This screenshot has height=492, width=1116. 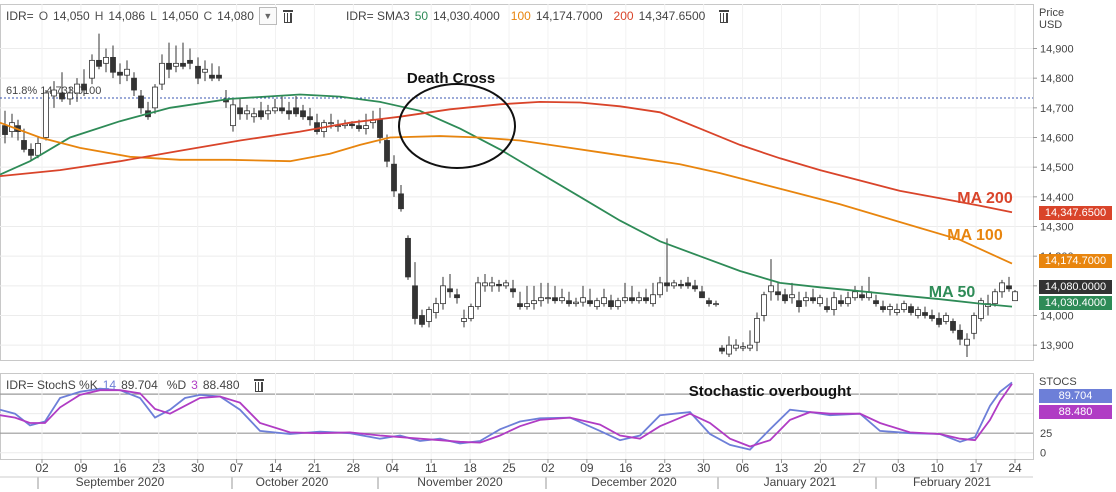 What do you see at coordinates (1057, 317) in the screenshot?
I see `price-tick-label: 14,000` at bounding box center [1057, 317].